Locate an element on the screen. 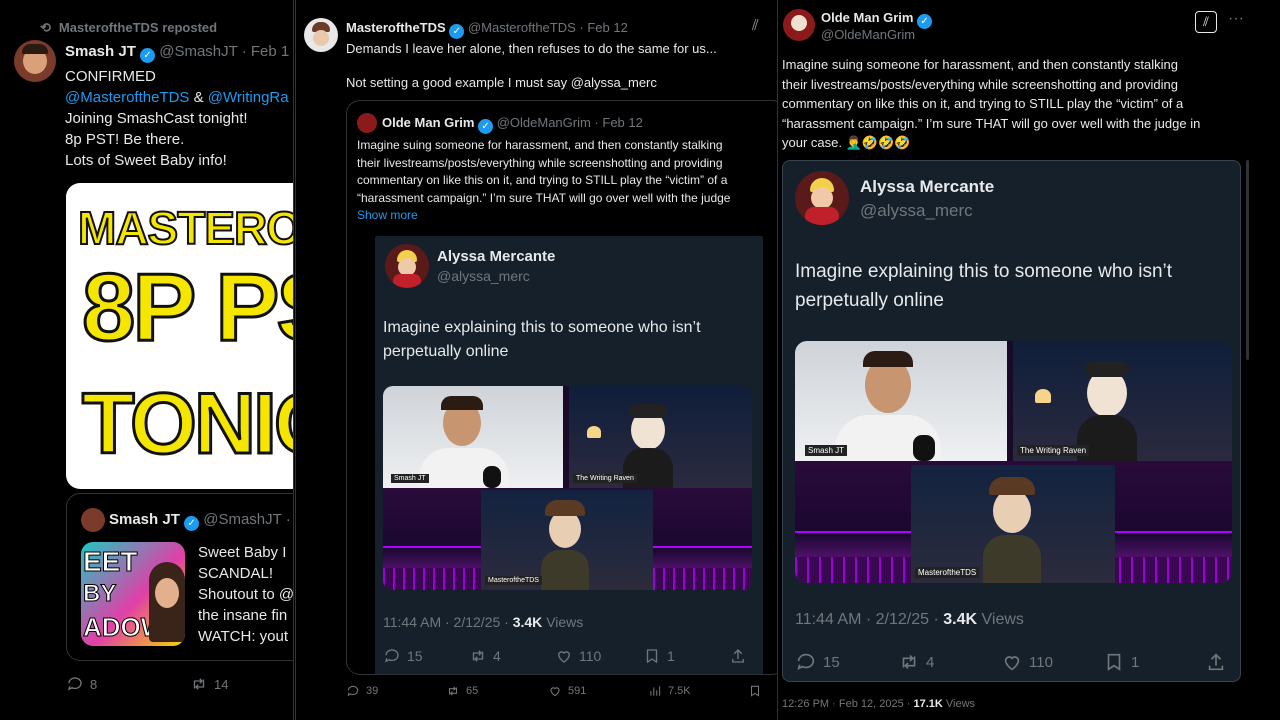  repost-button: 14 is located at coordinates (209, 684).